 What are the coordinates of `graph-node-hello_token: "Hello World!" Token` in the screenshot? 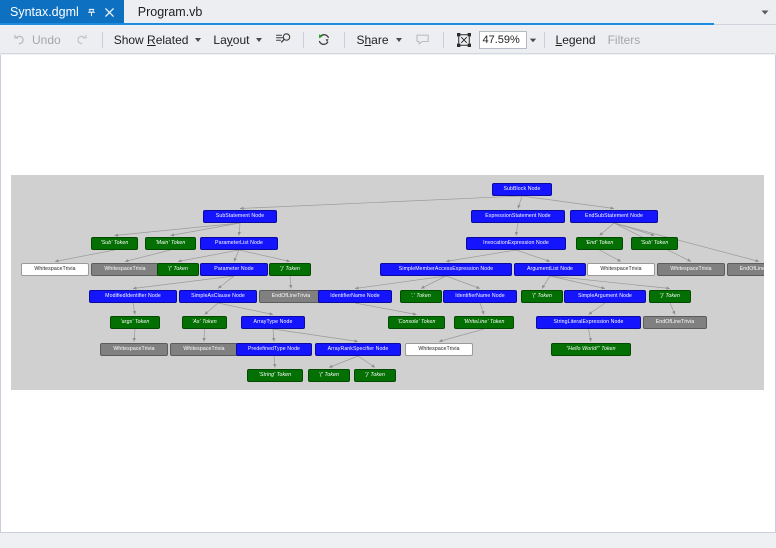 It's located at (591, 349).